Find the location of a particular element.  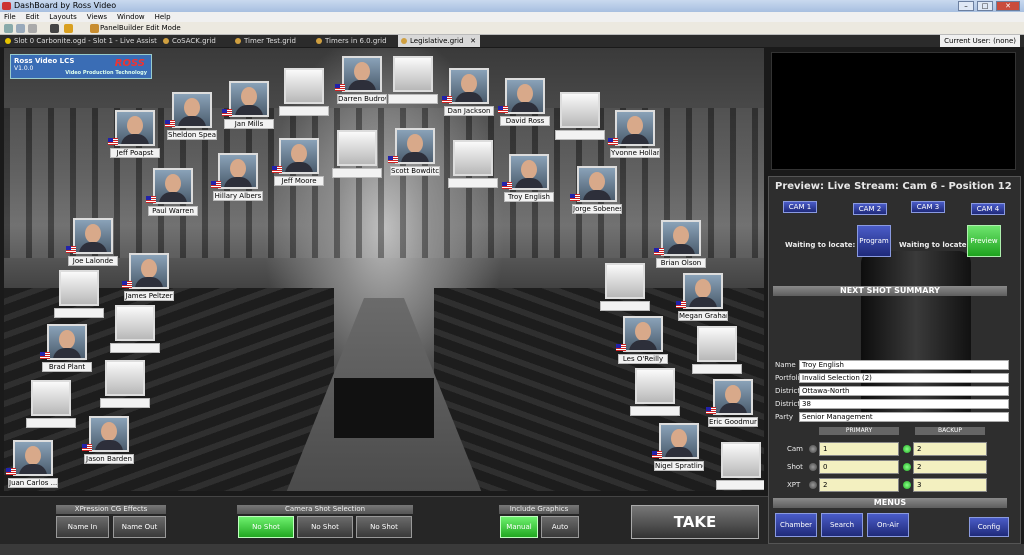

manual-button: Manual is located at coordinates (519, 527).